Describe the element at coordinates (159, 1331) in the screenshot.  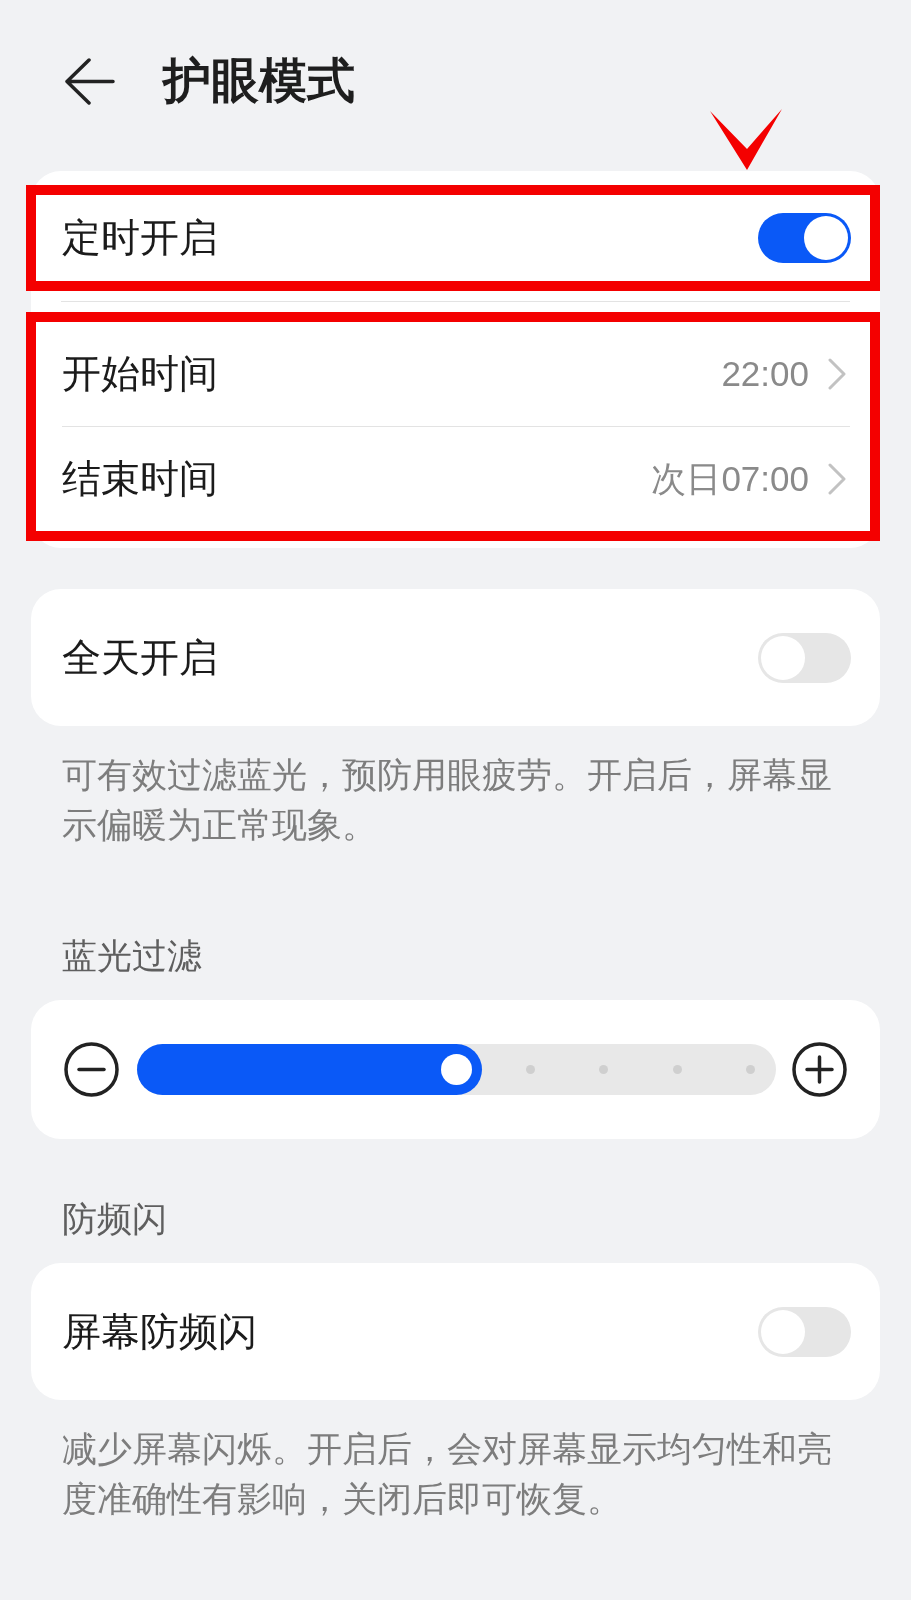
I see `setting-label: 屏幕防频闪` at that location.